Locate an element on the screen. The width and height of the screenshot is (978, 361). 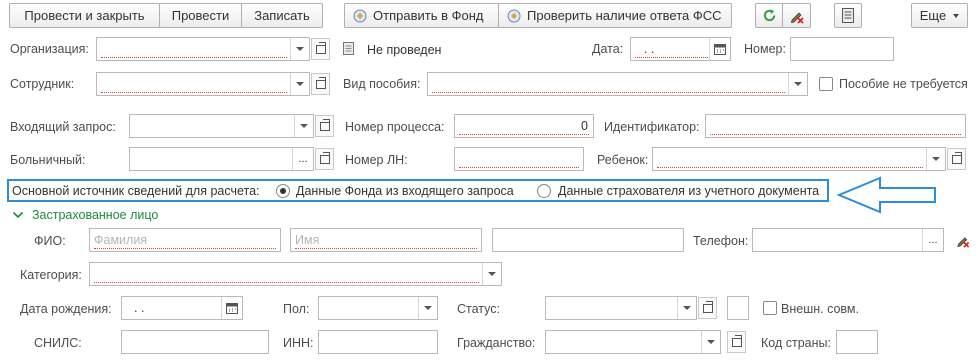
refresh-icon is located at coordinates (769, 15).